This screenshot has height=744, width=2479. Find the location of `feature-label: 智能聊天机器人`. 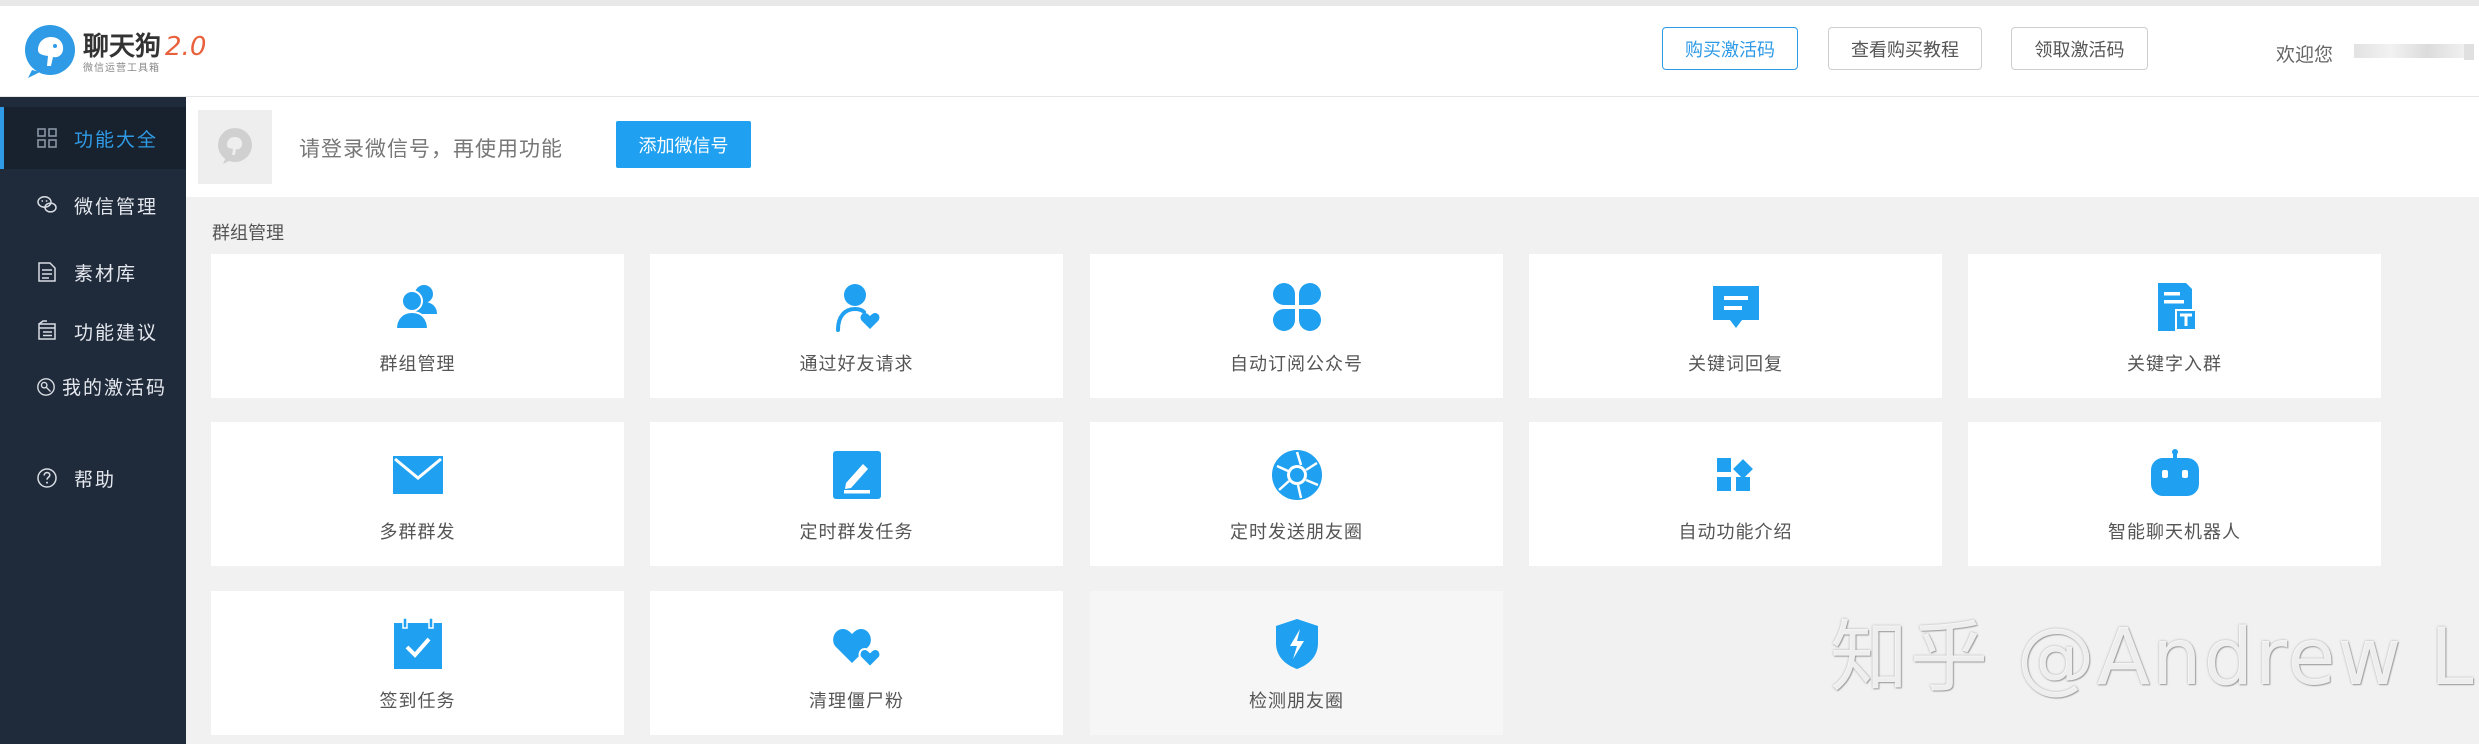

feature-label: 智能聊天机器人 is located at coordinates (2174, 532).